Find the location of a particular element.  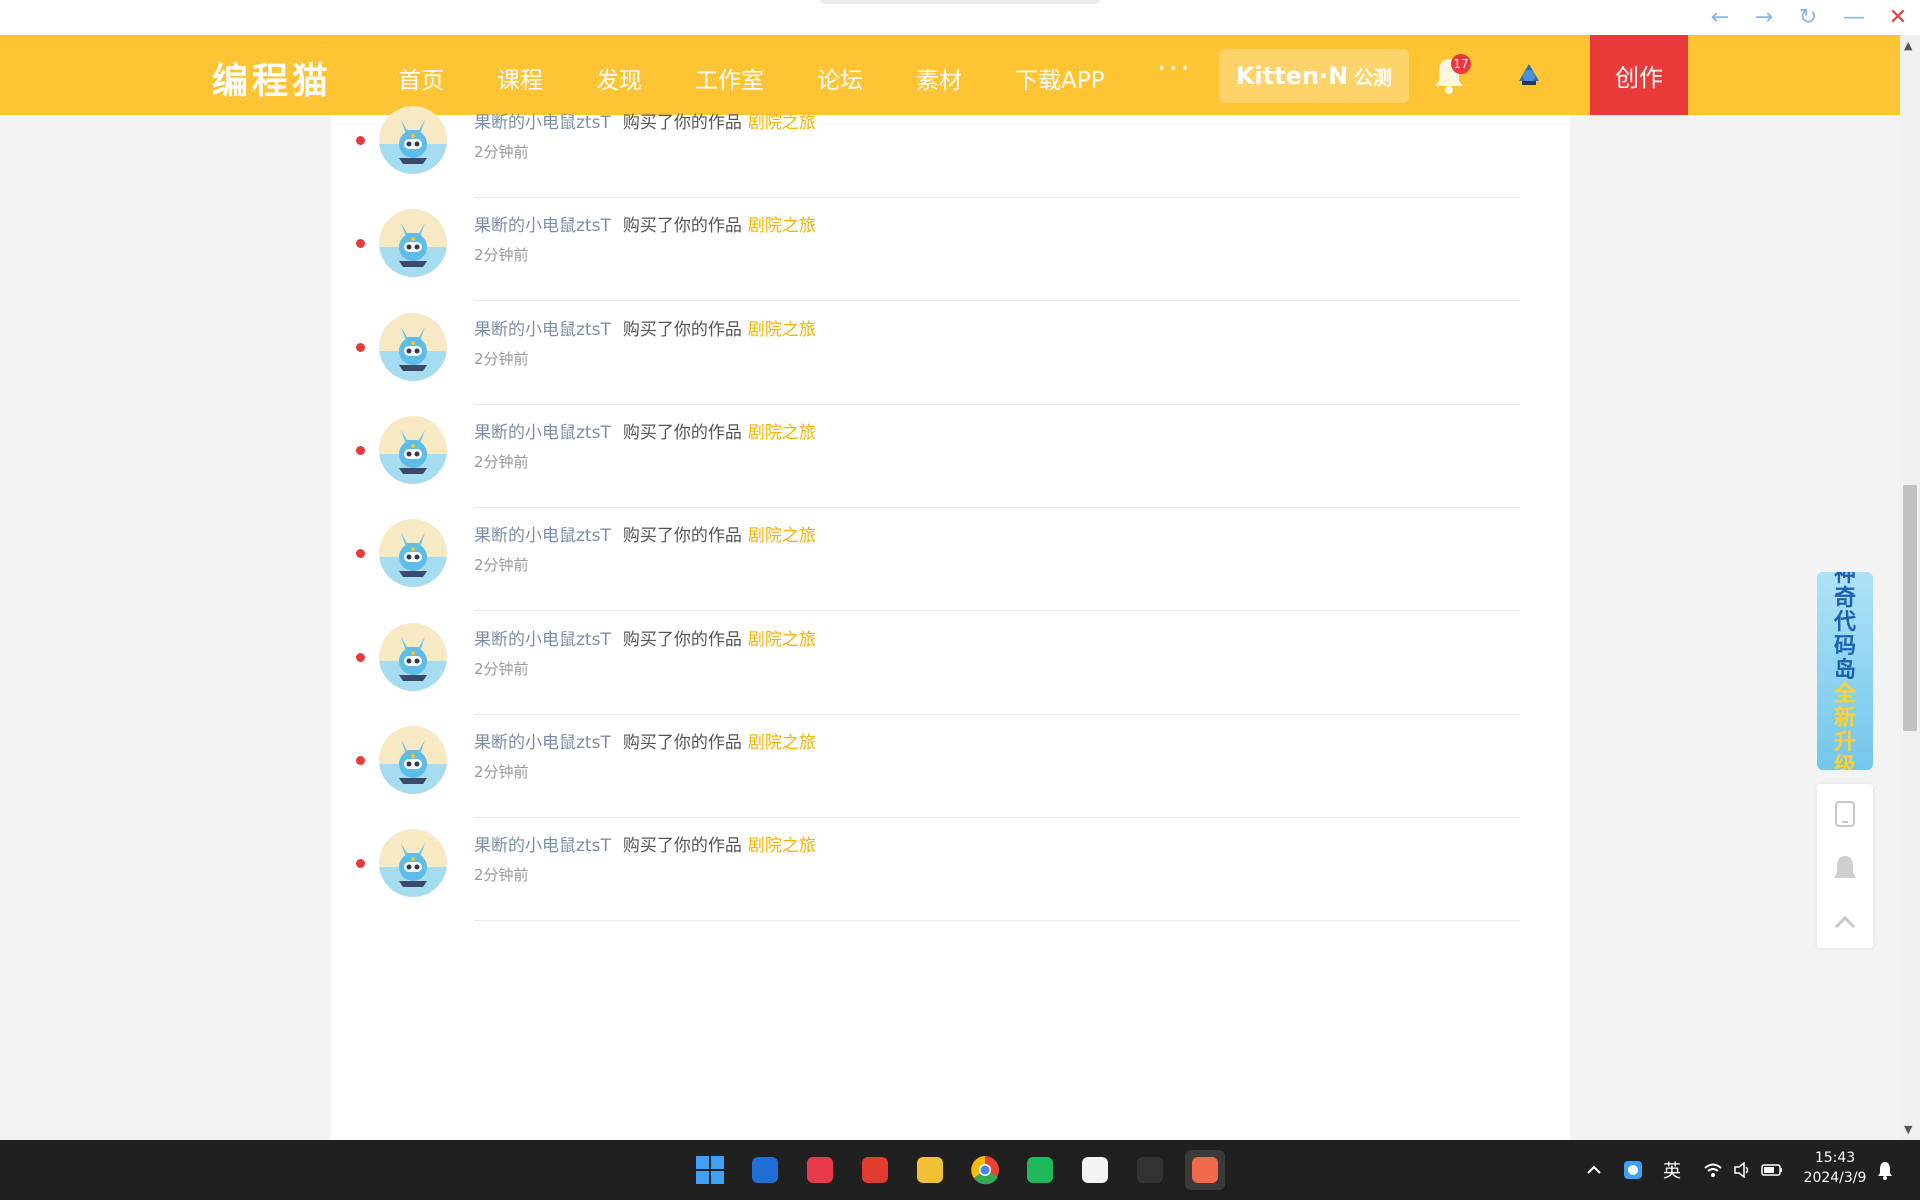

forward-button: → is located at coordinates (1764, 17).